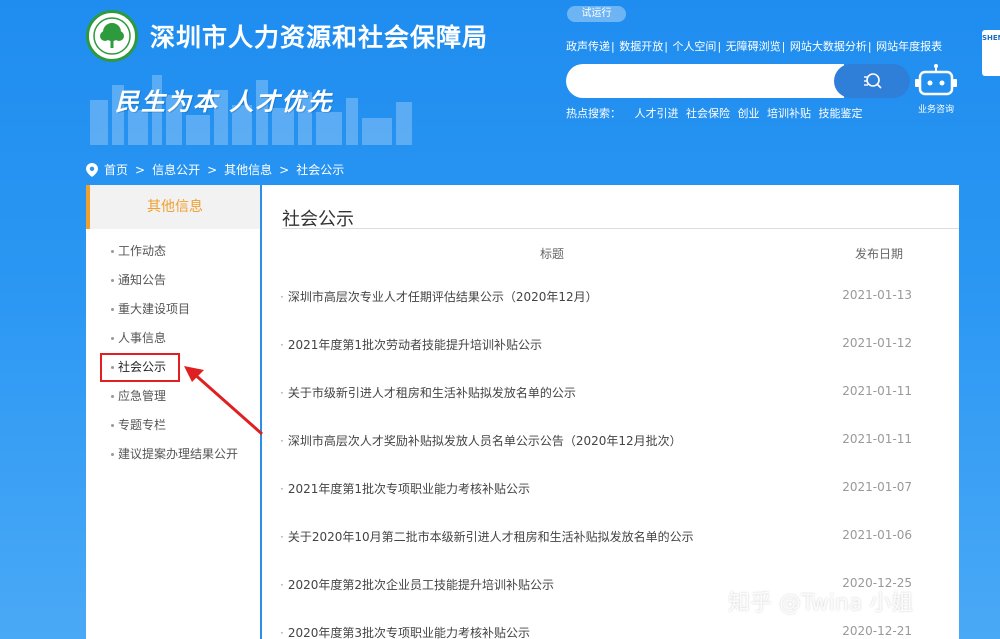 This screenshot has width=1000, height=639. Describe the element at coordinates (417, 584) in the screenshot. I see `list-item-title: 2020年度第2批次企业员工技能提升培训补贴公示` at that location.